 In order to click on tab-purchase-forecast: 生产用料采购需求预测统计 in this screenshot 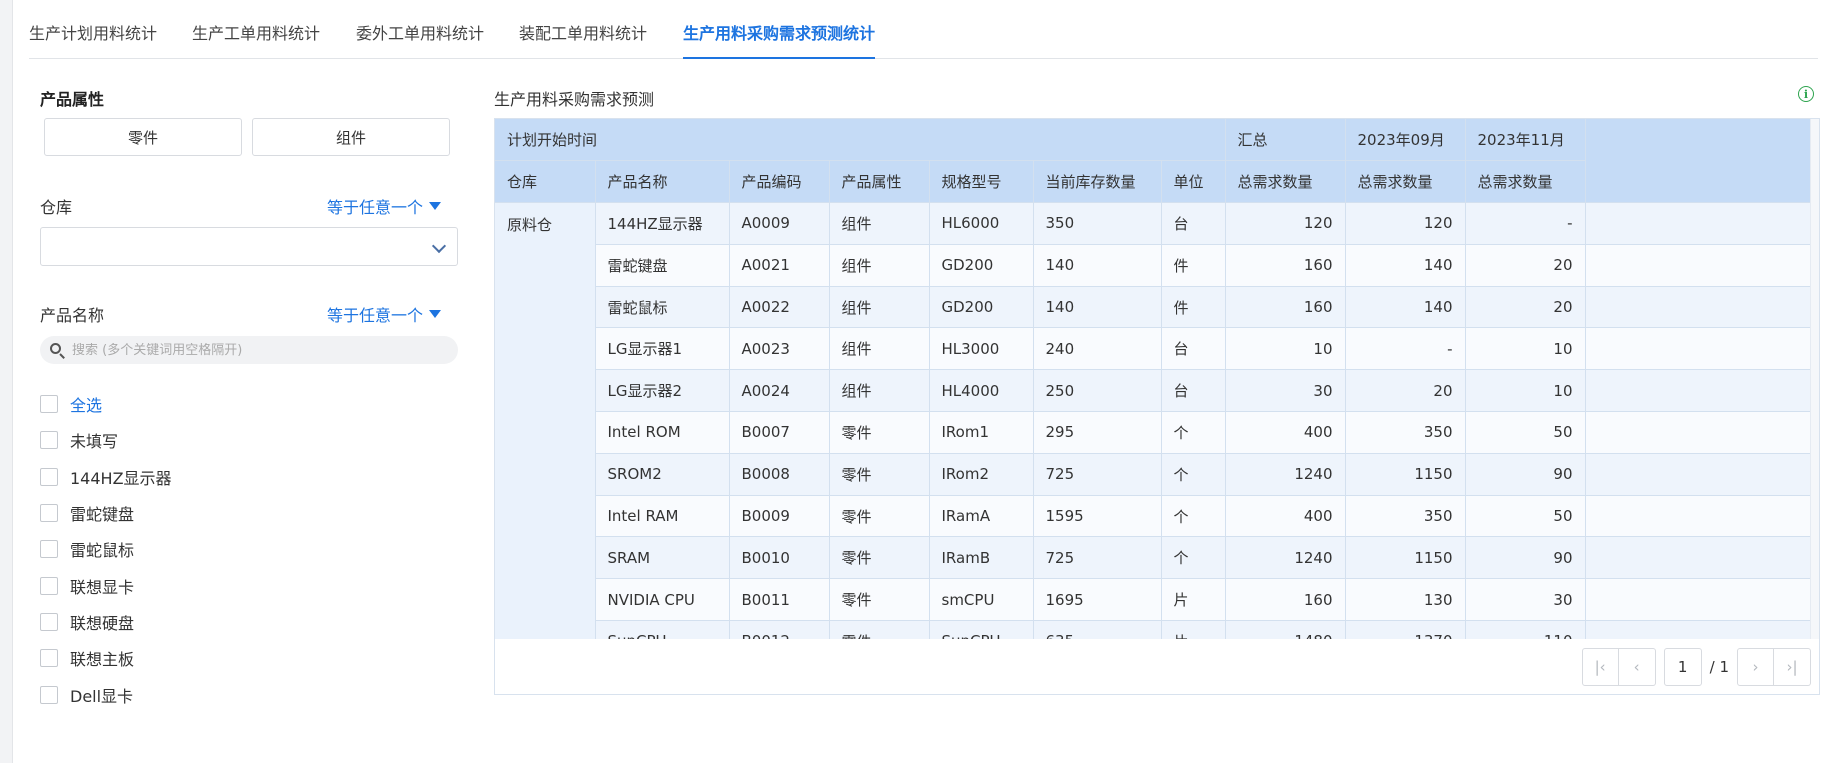, I will do `click(779, 39)`.